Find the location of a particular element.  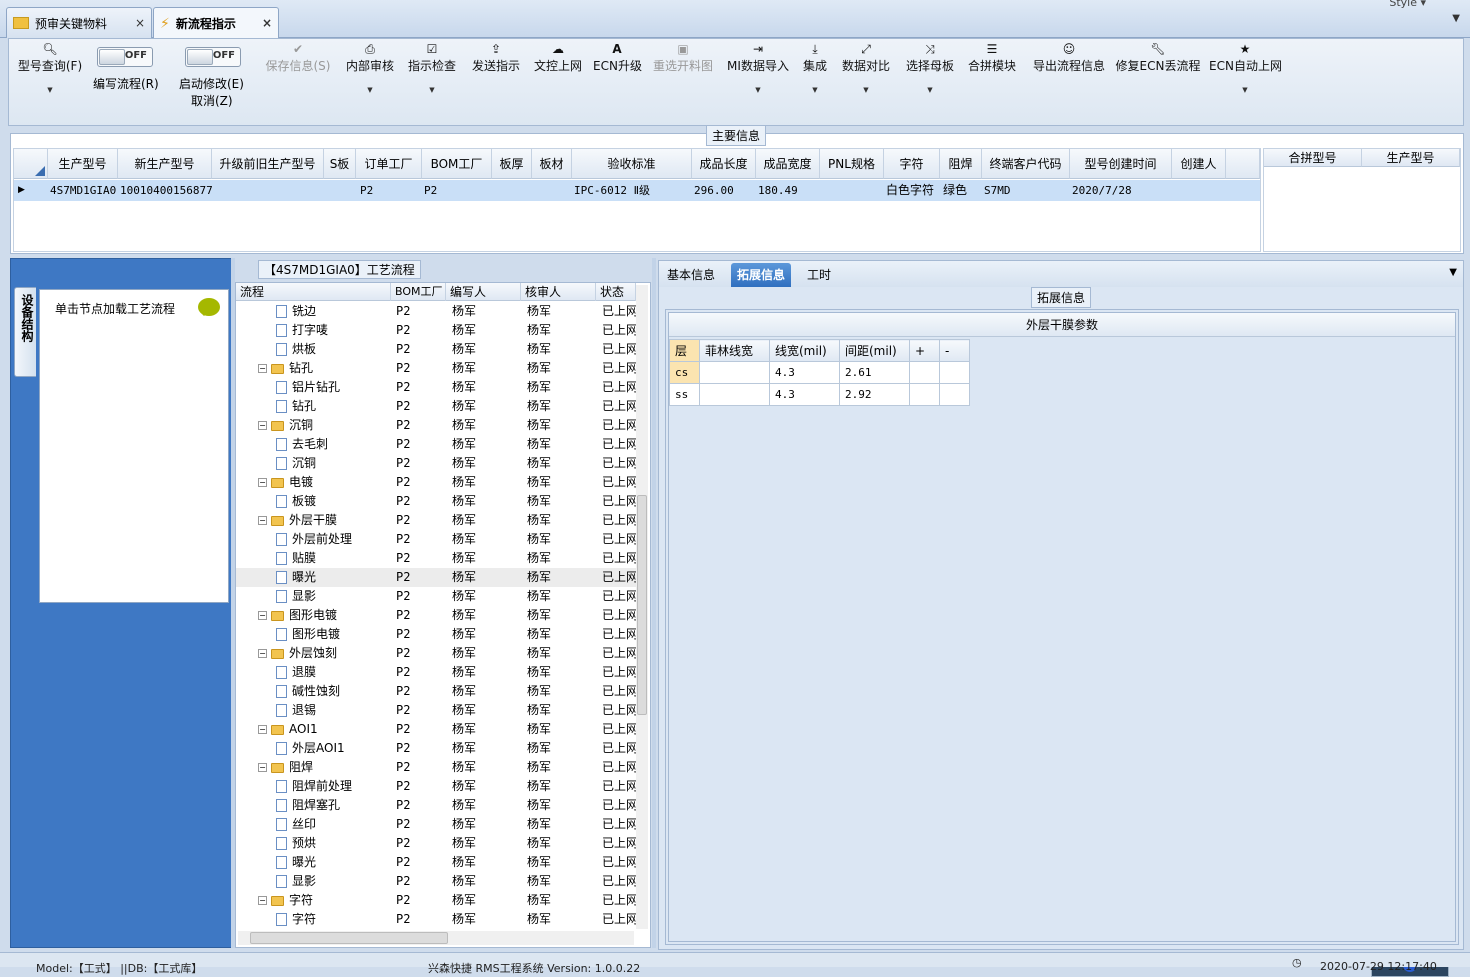

tree-row: 阻焊塞孔 P2 杨军 杨军 已上网 is located at coordinates (436, 805).